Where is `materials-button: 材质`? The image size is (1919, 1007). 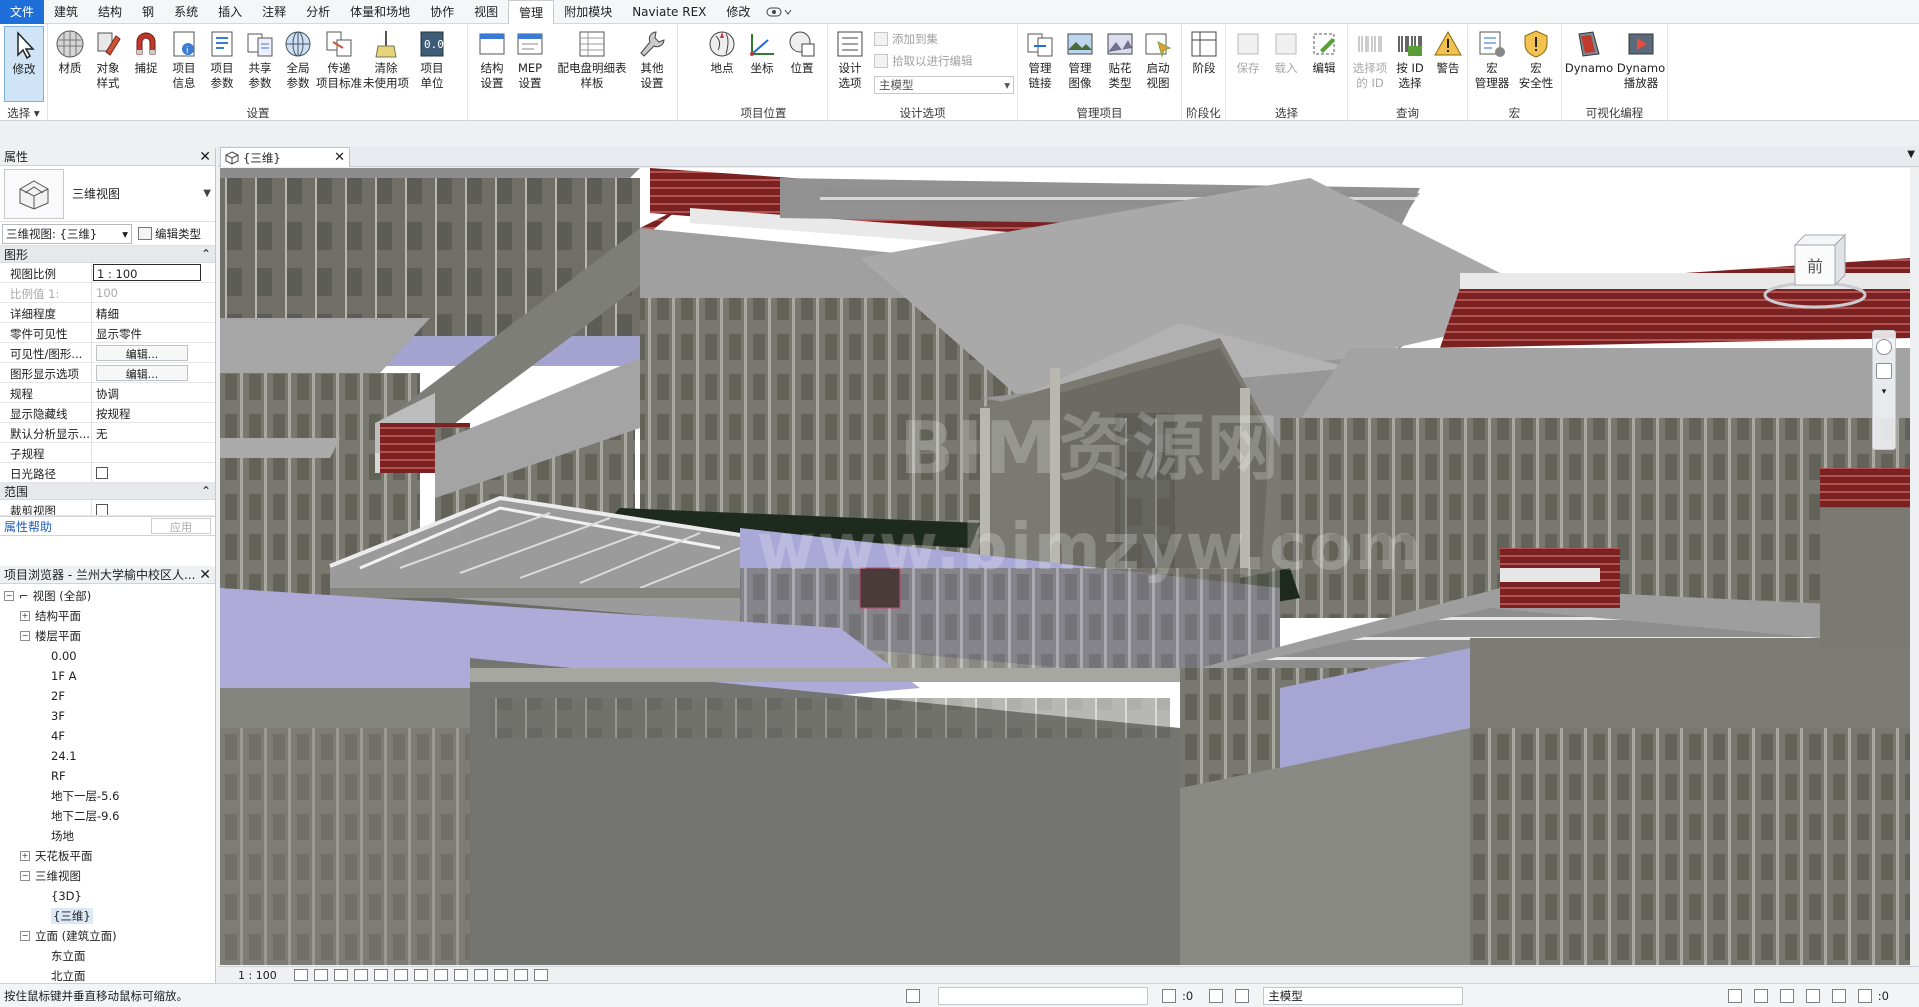 materials-button: 材质 is located at coordinates (70, 64).